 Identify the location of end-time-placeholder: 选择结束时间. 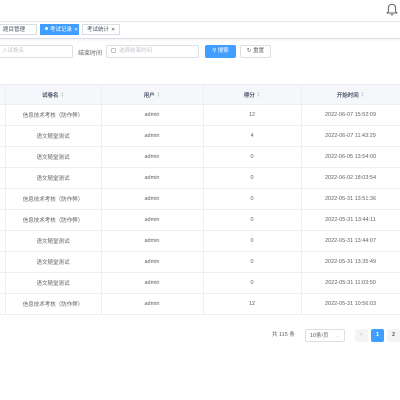
(136, 51).